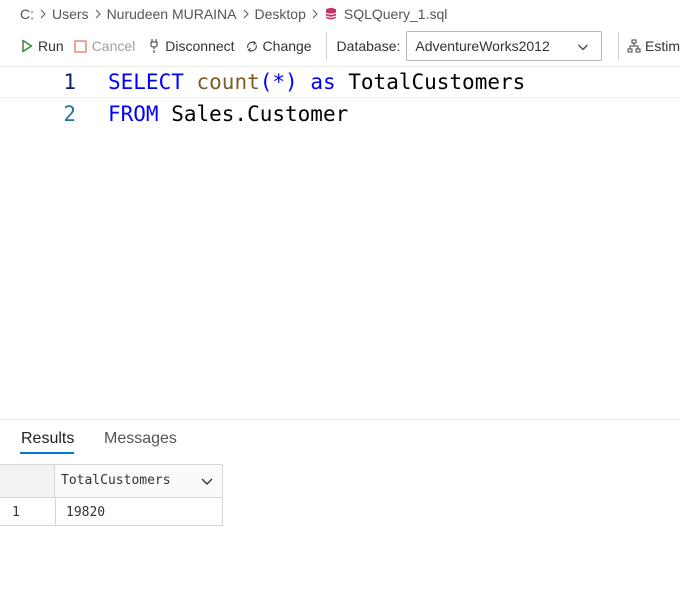 The width and height of the screenshot is (680, 589). I want to click on table-row: 1 19820, so click(111, 512).